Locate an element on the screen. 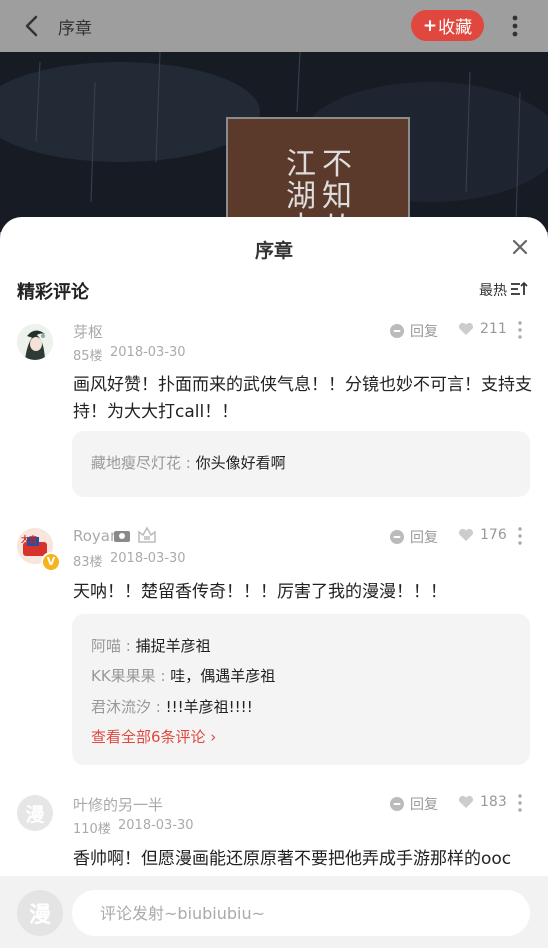  section-title: 精彩评论 is located at coordinates (53, 292).